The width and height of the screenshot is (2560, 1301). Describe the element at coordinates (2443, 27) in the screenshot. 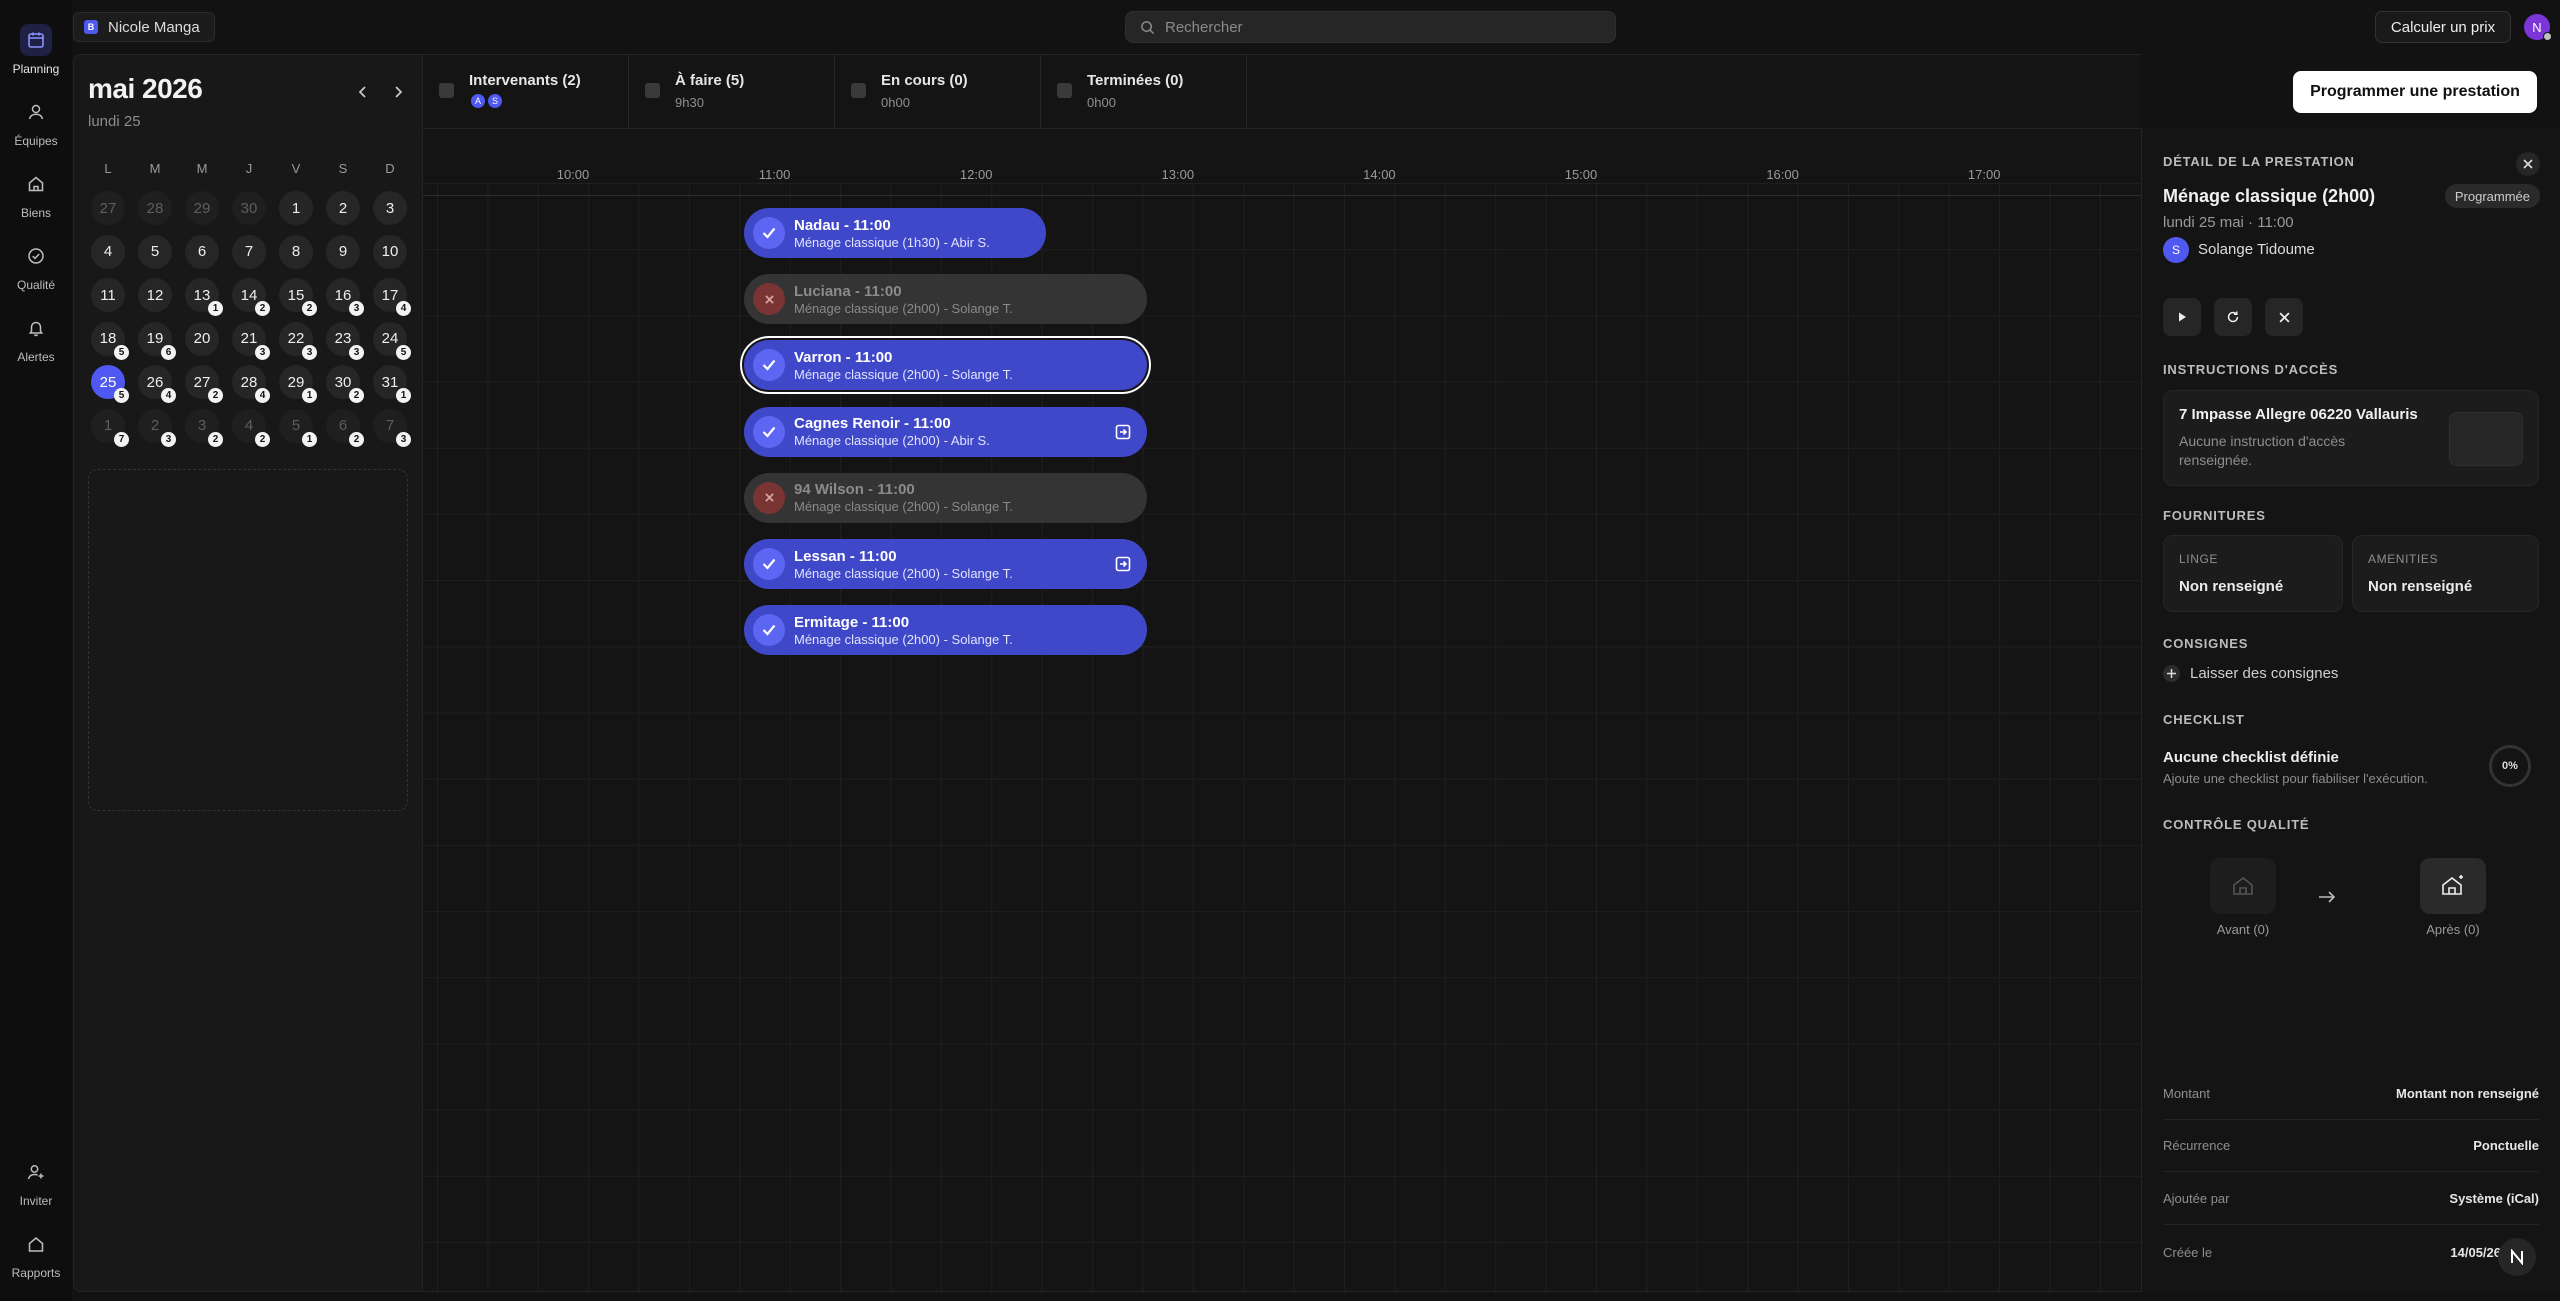

I see `calculate-price-button: Calculer un prix` at that location.